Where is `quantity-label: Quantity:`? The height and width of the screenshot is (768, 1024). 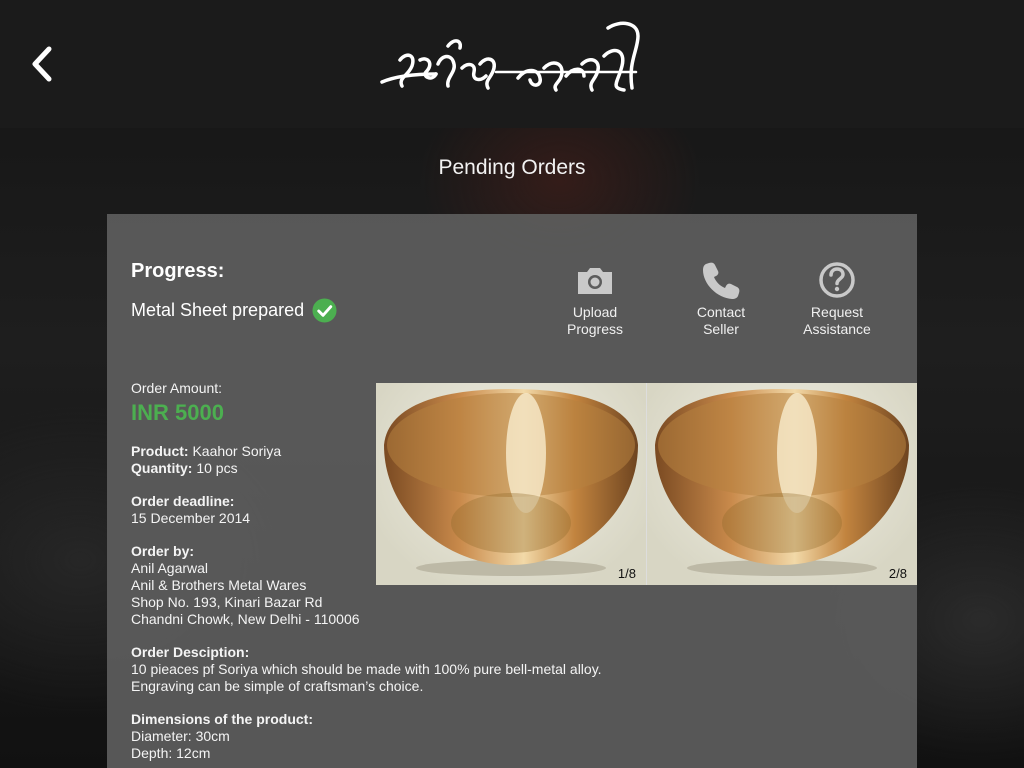 quantity-label: Quantity: is located at coordinates (162, 468).